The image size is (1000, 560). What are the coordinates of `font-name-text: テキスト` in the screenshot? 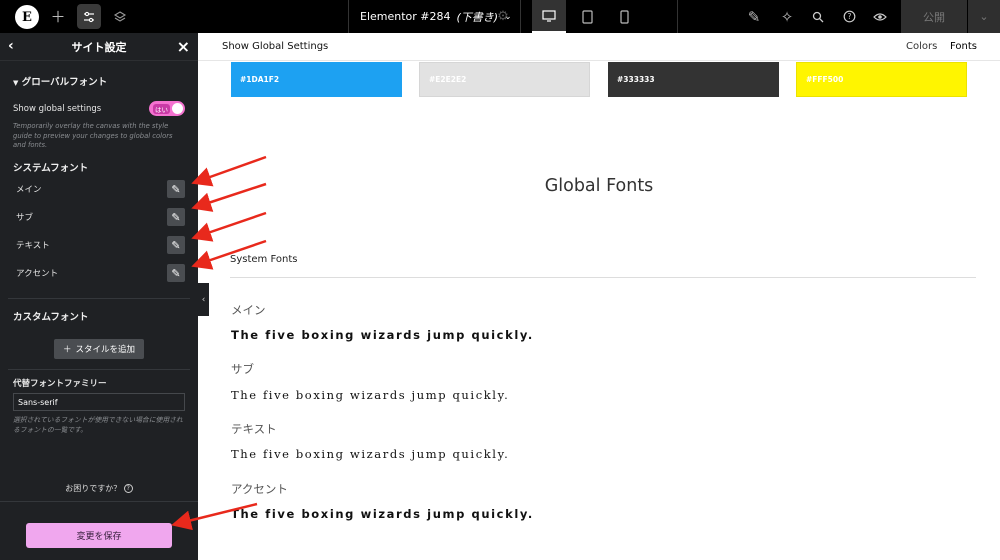 It's located at (254, 429).